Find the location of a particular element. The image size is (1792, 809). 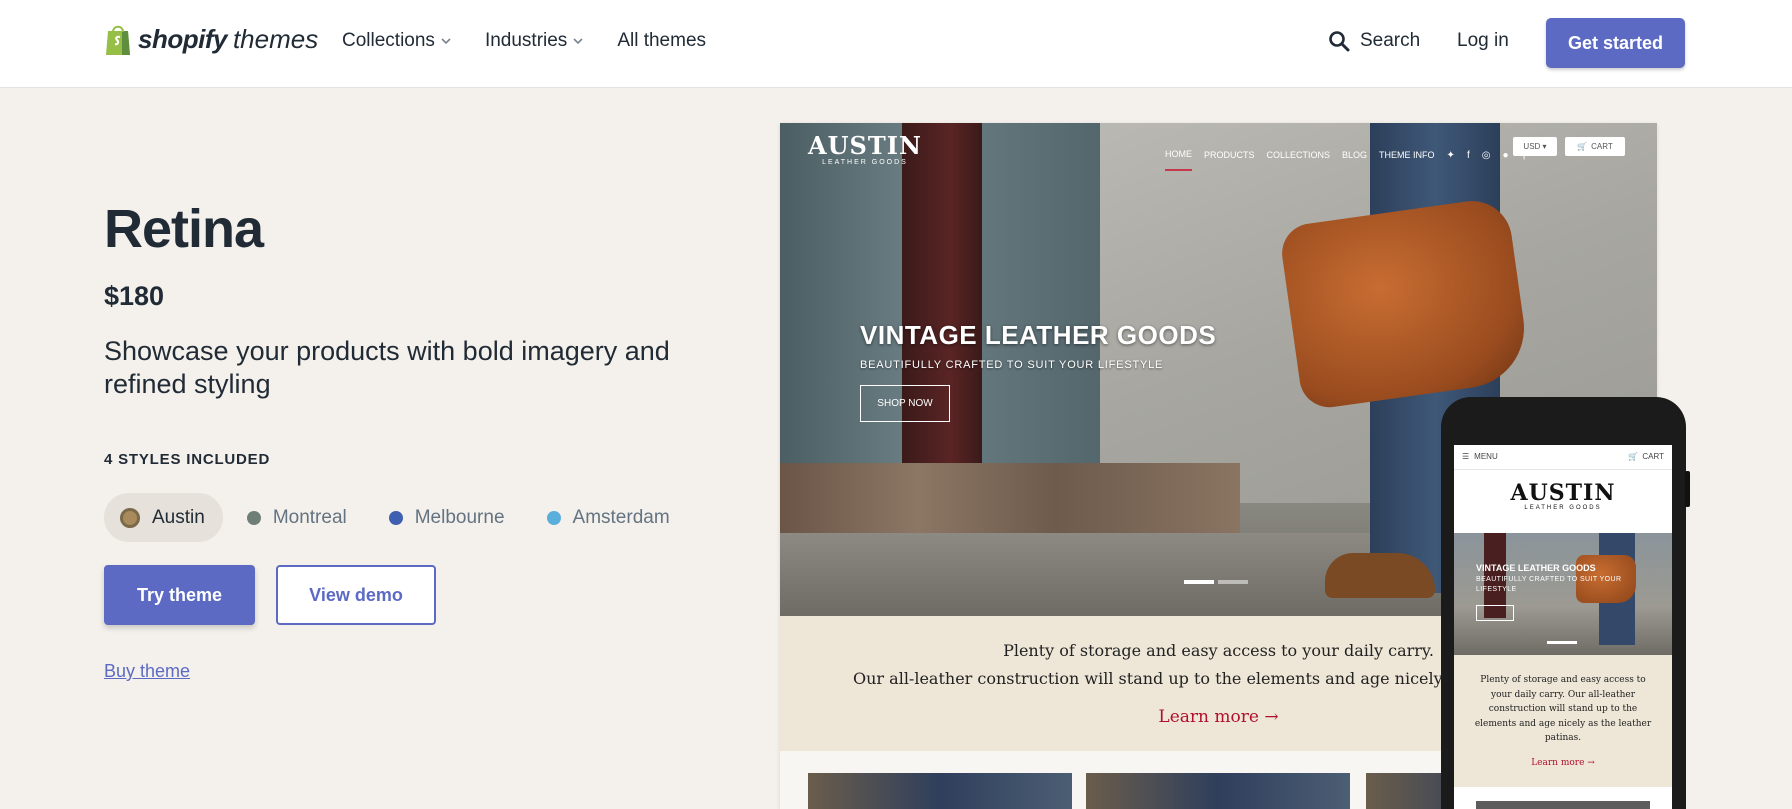

nav-collections: Collections is located at coordinates (396, 41).